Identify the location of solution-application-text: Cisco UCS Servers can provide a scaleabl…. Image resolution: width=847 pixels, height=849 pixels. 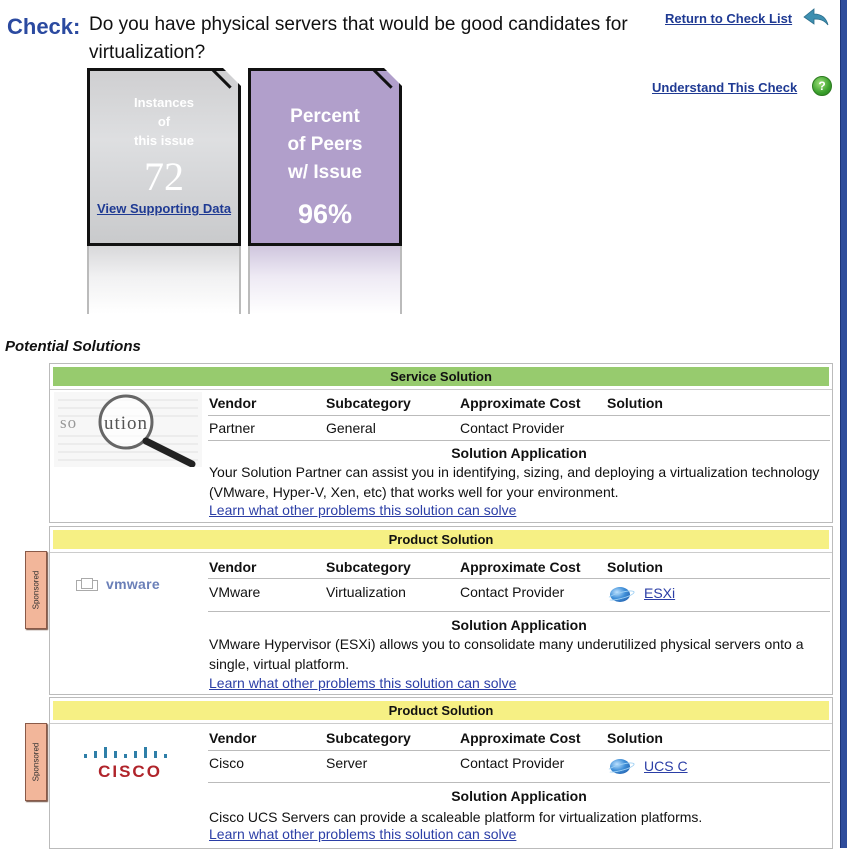
(456, 817).